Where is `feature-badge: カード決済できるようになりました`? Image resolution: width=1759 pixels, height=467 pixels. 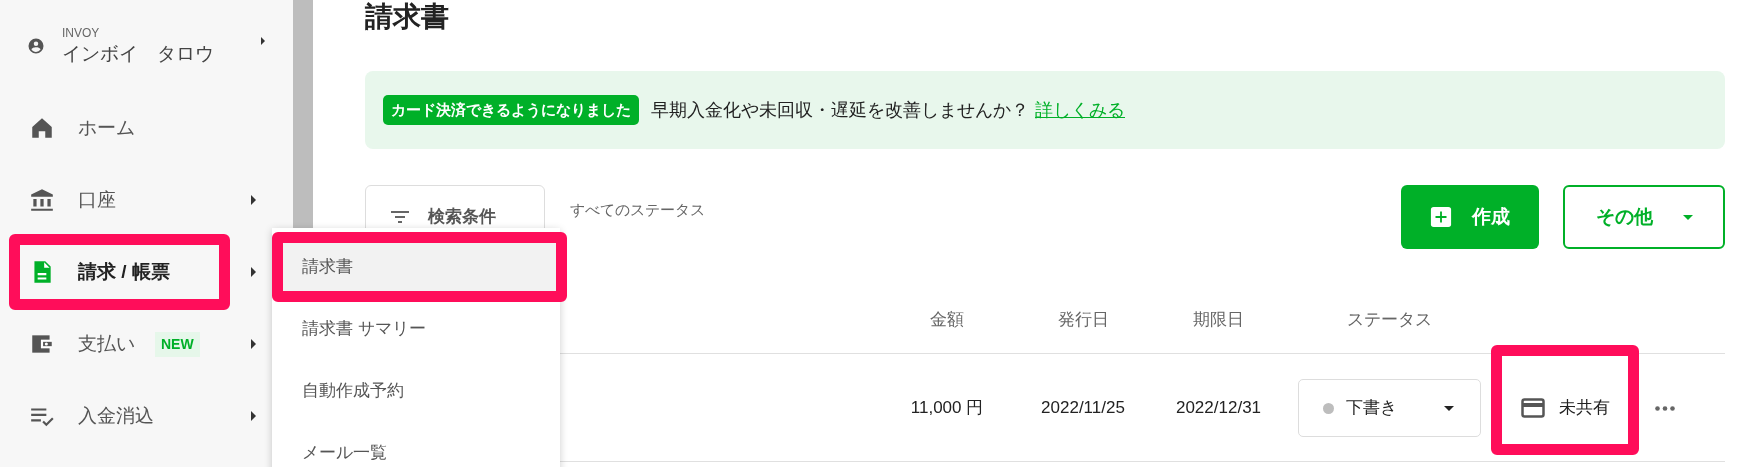
feature-badge: カード決済できるようになりました is located at coordinates (511, 110).